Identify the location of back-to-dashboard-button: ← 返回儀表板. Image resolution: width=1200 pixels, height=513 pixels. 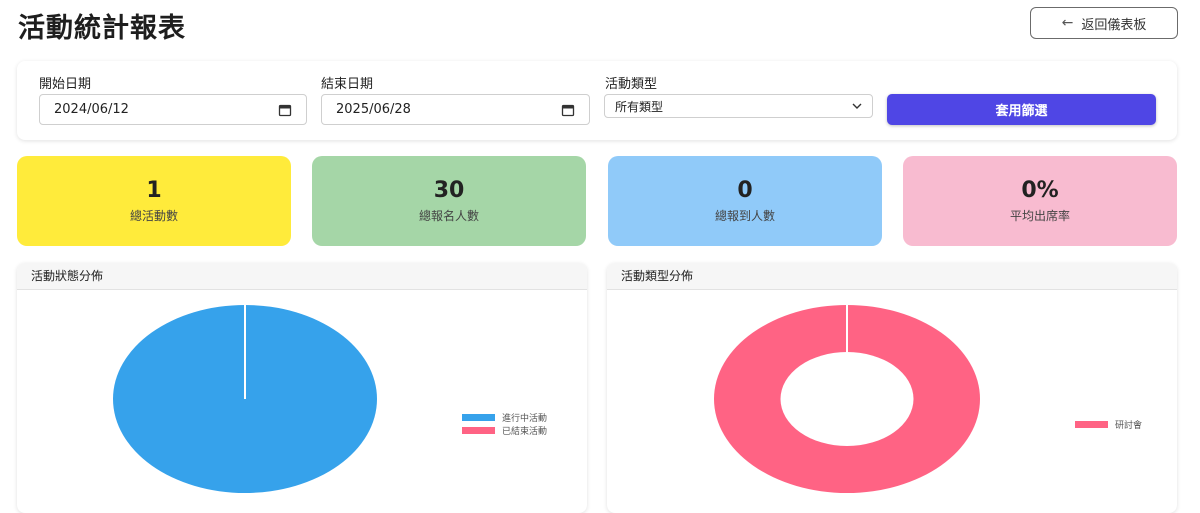
(1104, 23).